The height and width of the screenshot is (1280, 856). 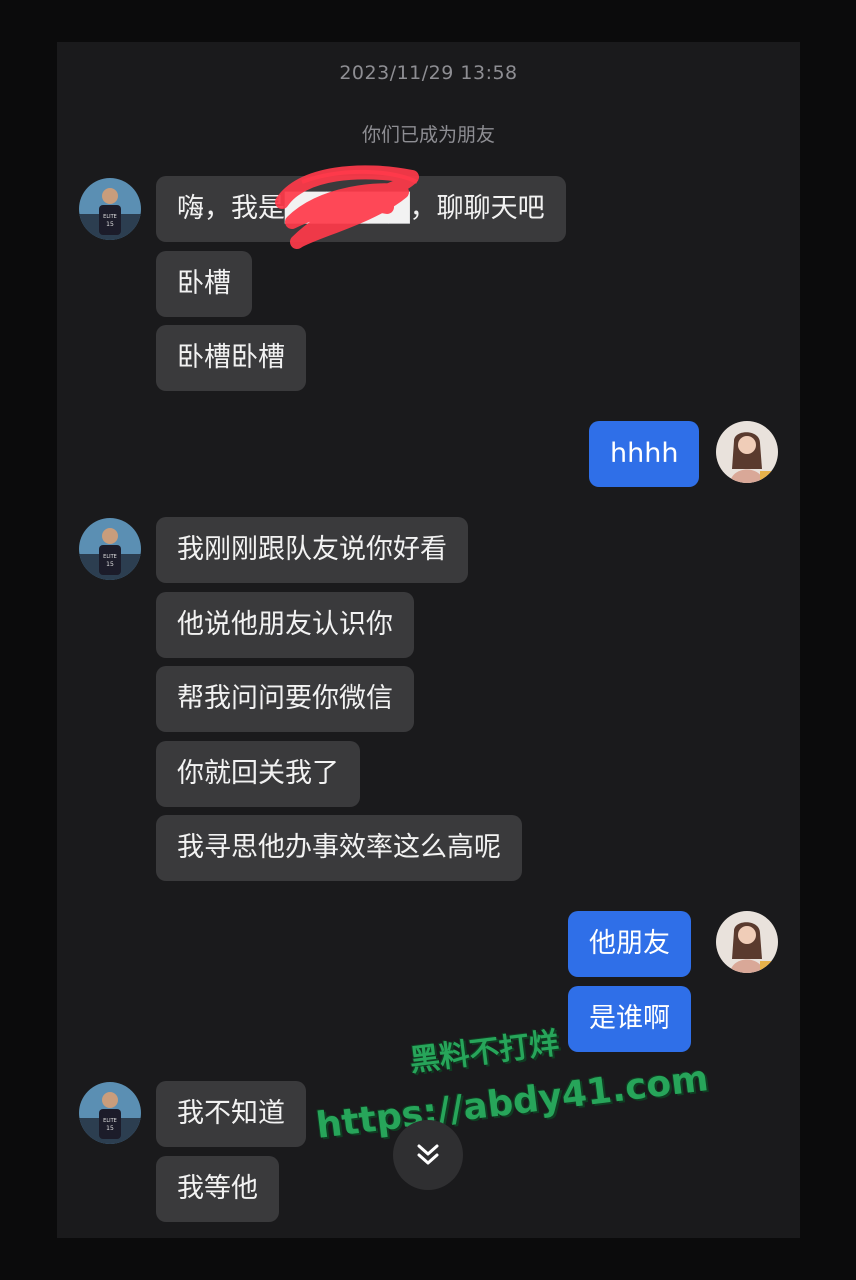 I want to click on message-bubble-incoming: 我寻思他办事效率这么高呢, so click(x=339, y=848).